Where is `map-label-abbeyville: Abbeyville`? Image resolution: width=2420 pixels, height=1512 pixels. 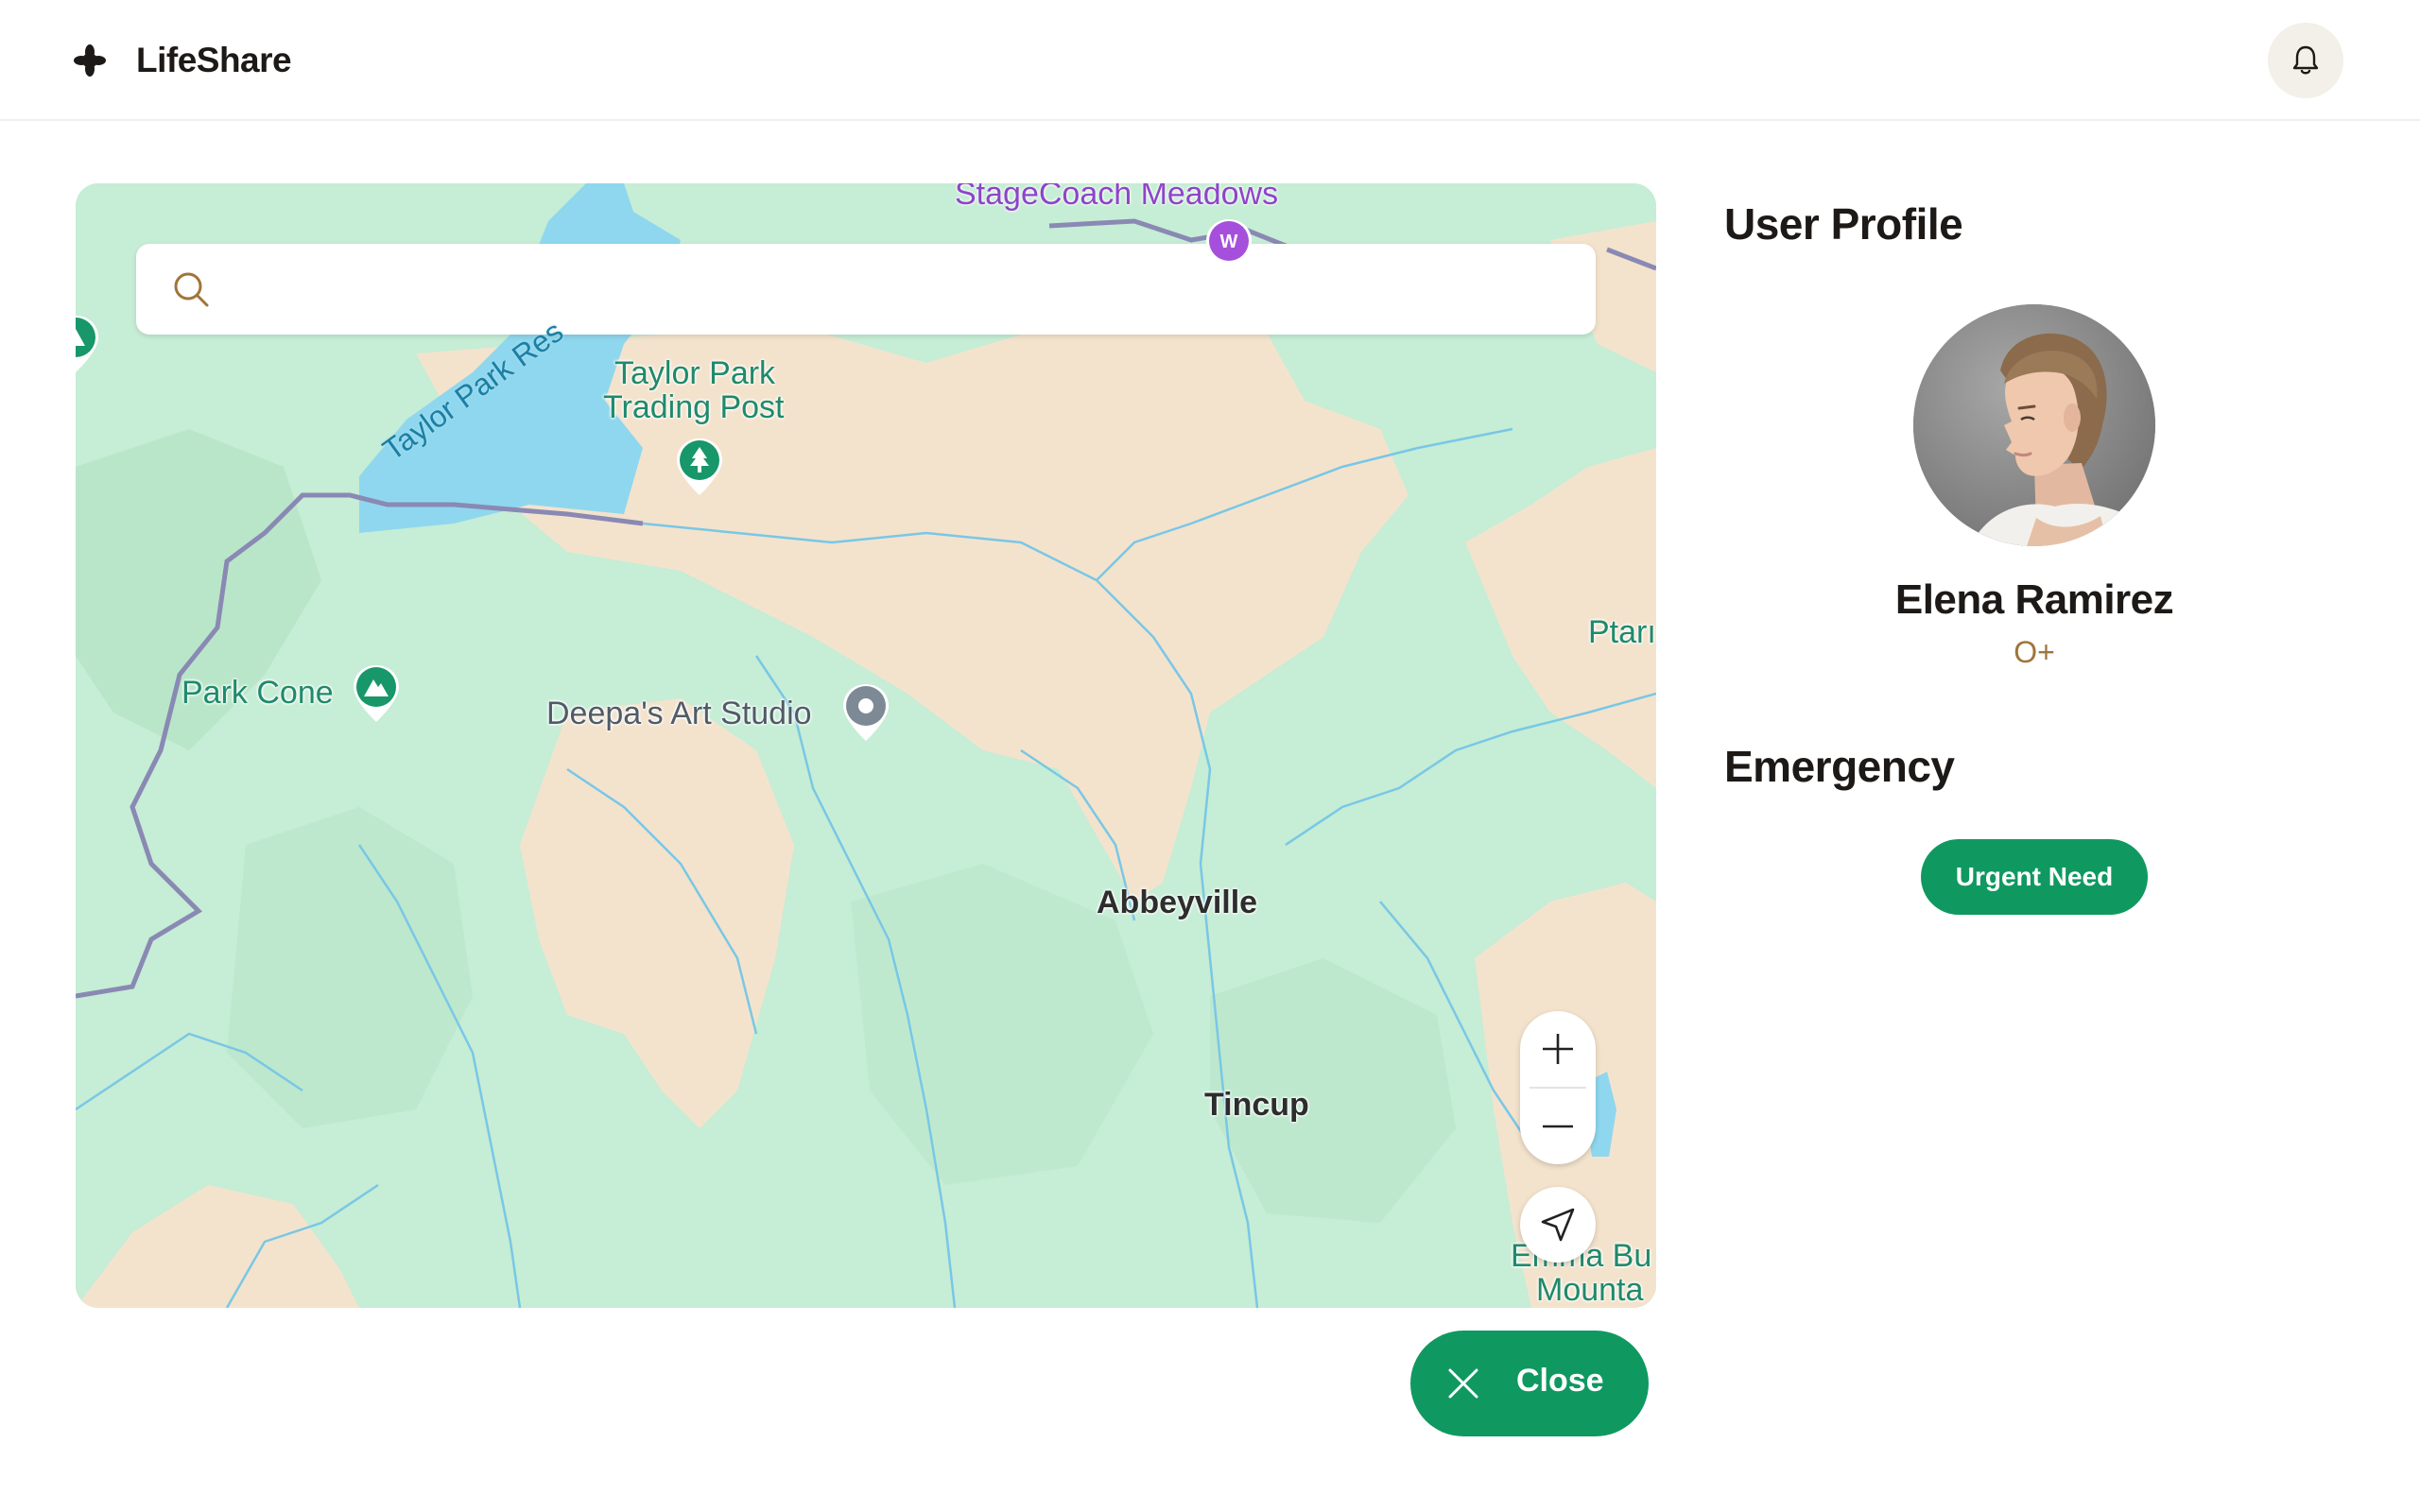 map-label-abbeyville: Abbeyville is located at coordinates (1177, 903).